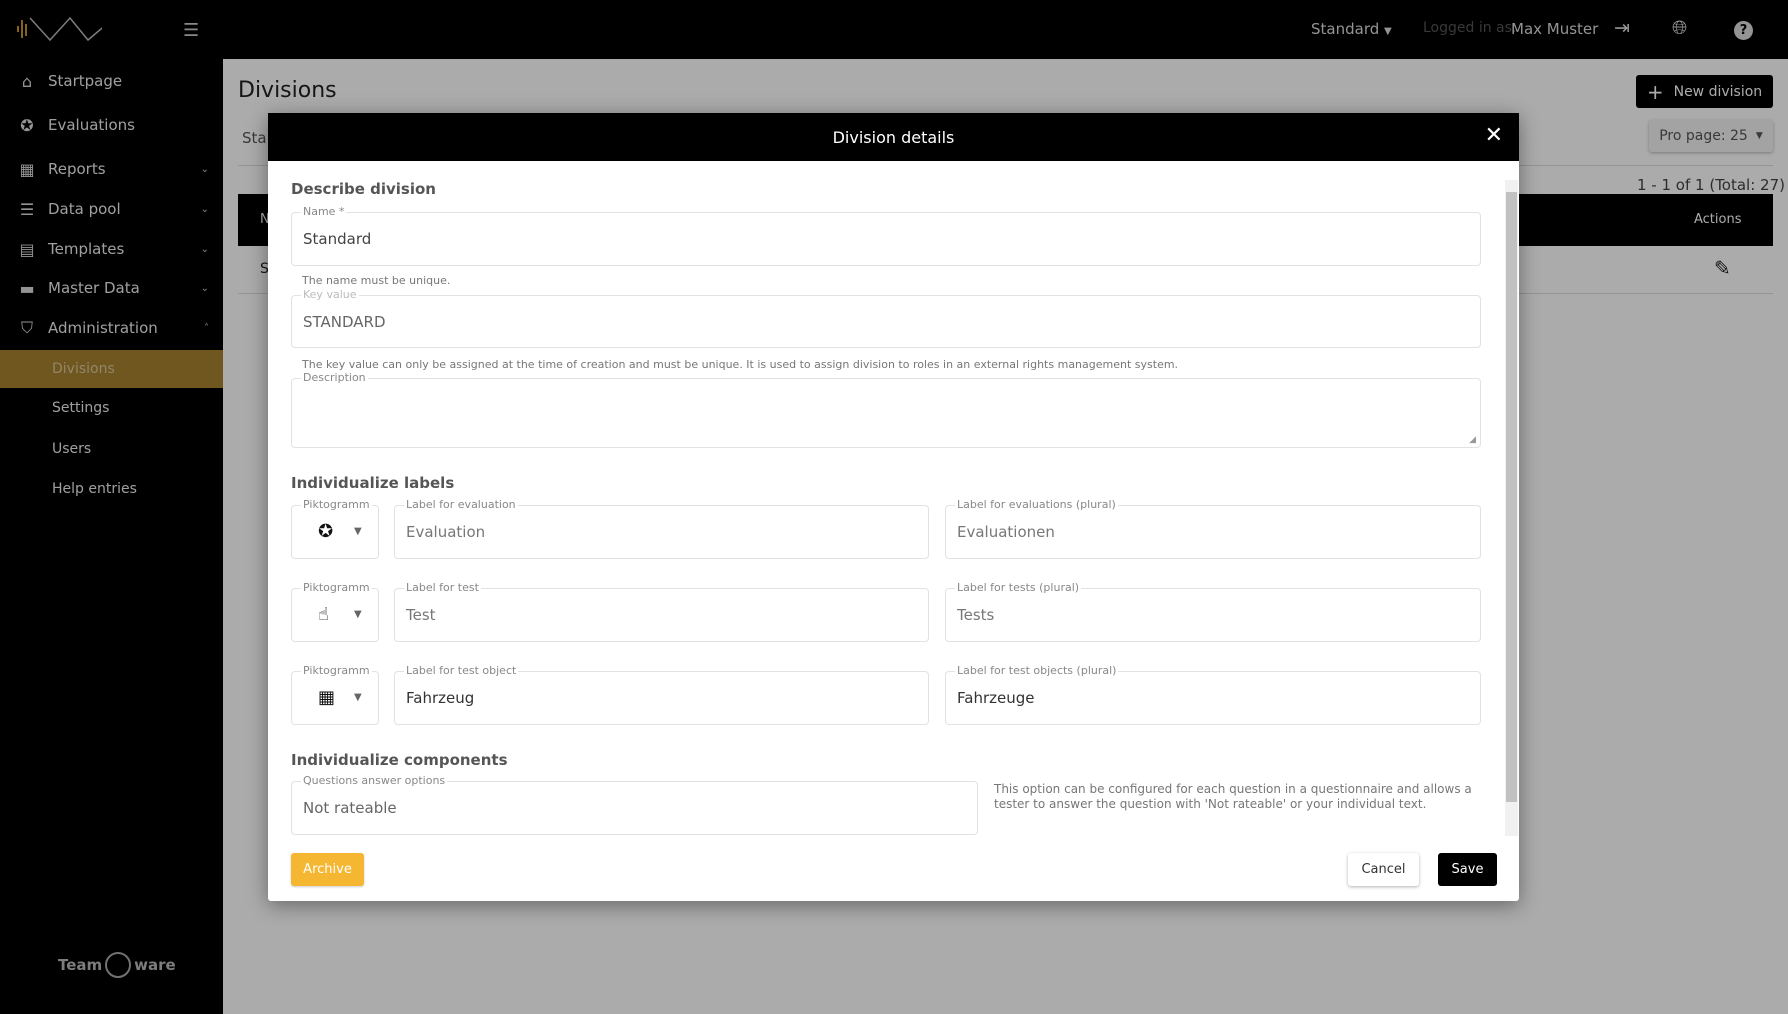 The width and height of the screenshot is (1788, 1014). What do you see at coordinates (446, 532) in the screenshot?
I see `label-field-value: Evaluation` at bounding box center [446, 532].